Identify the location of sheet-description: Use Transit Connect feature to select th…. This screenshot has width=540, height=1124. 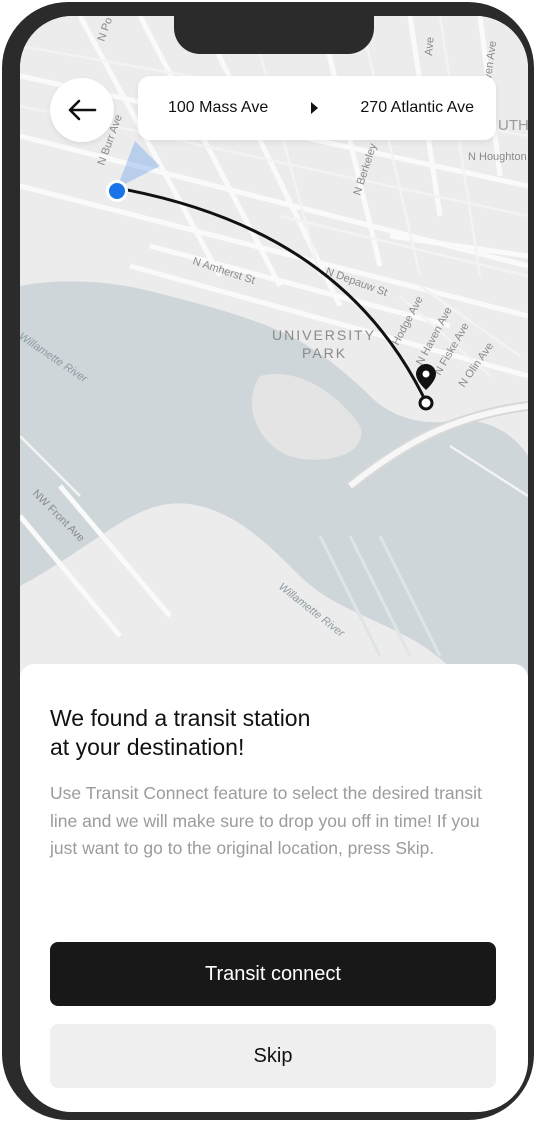
(266, 820).